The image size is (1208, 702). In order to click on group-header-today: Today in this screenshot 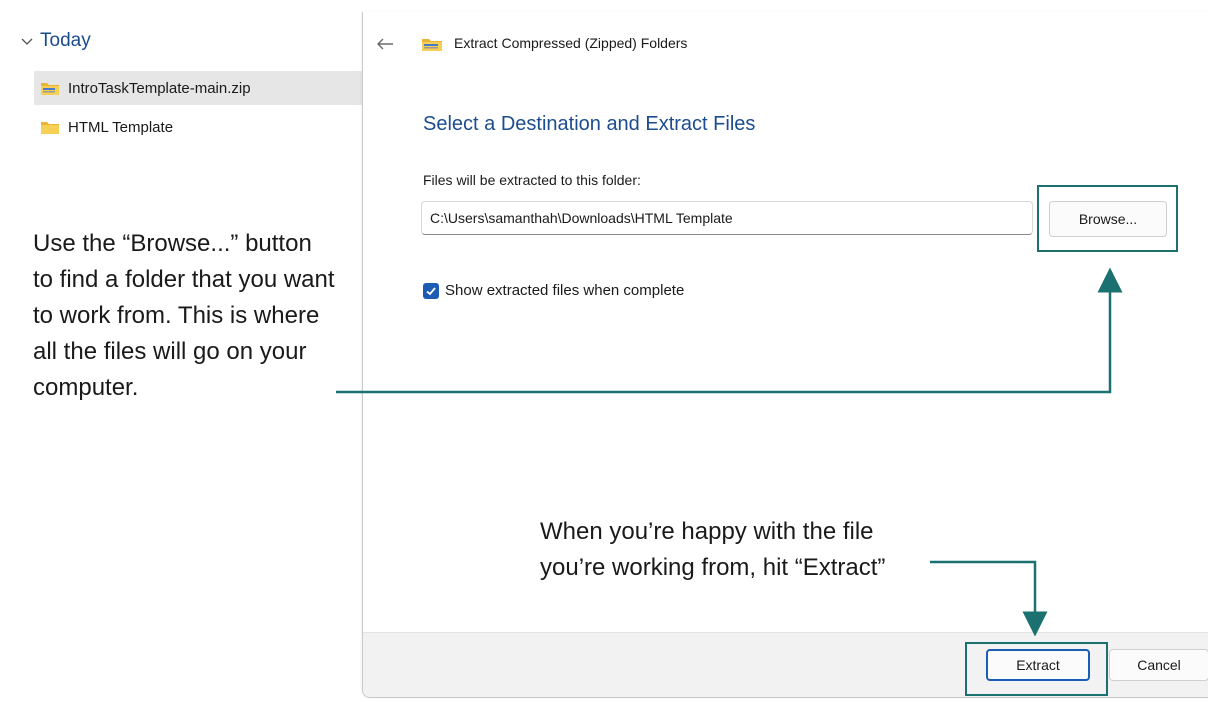, I will do `click(55, 41)`.